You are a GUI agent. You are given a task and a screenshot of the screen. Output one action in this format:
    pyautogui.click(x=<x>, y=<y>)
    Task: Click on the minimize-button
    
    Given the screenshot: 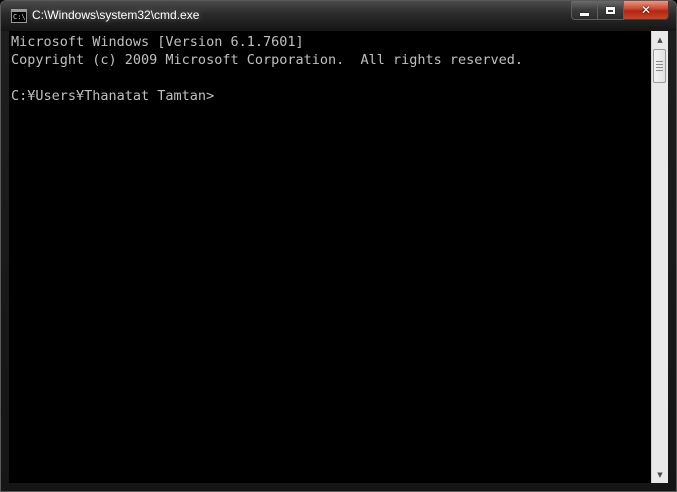 What is the action you would take?
    pyautogui.click(x=584, y=10)
    